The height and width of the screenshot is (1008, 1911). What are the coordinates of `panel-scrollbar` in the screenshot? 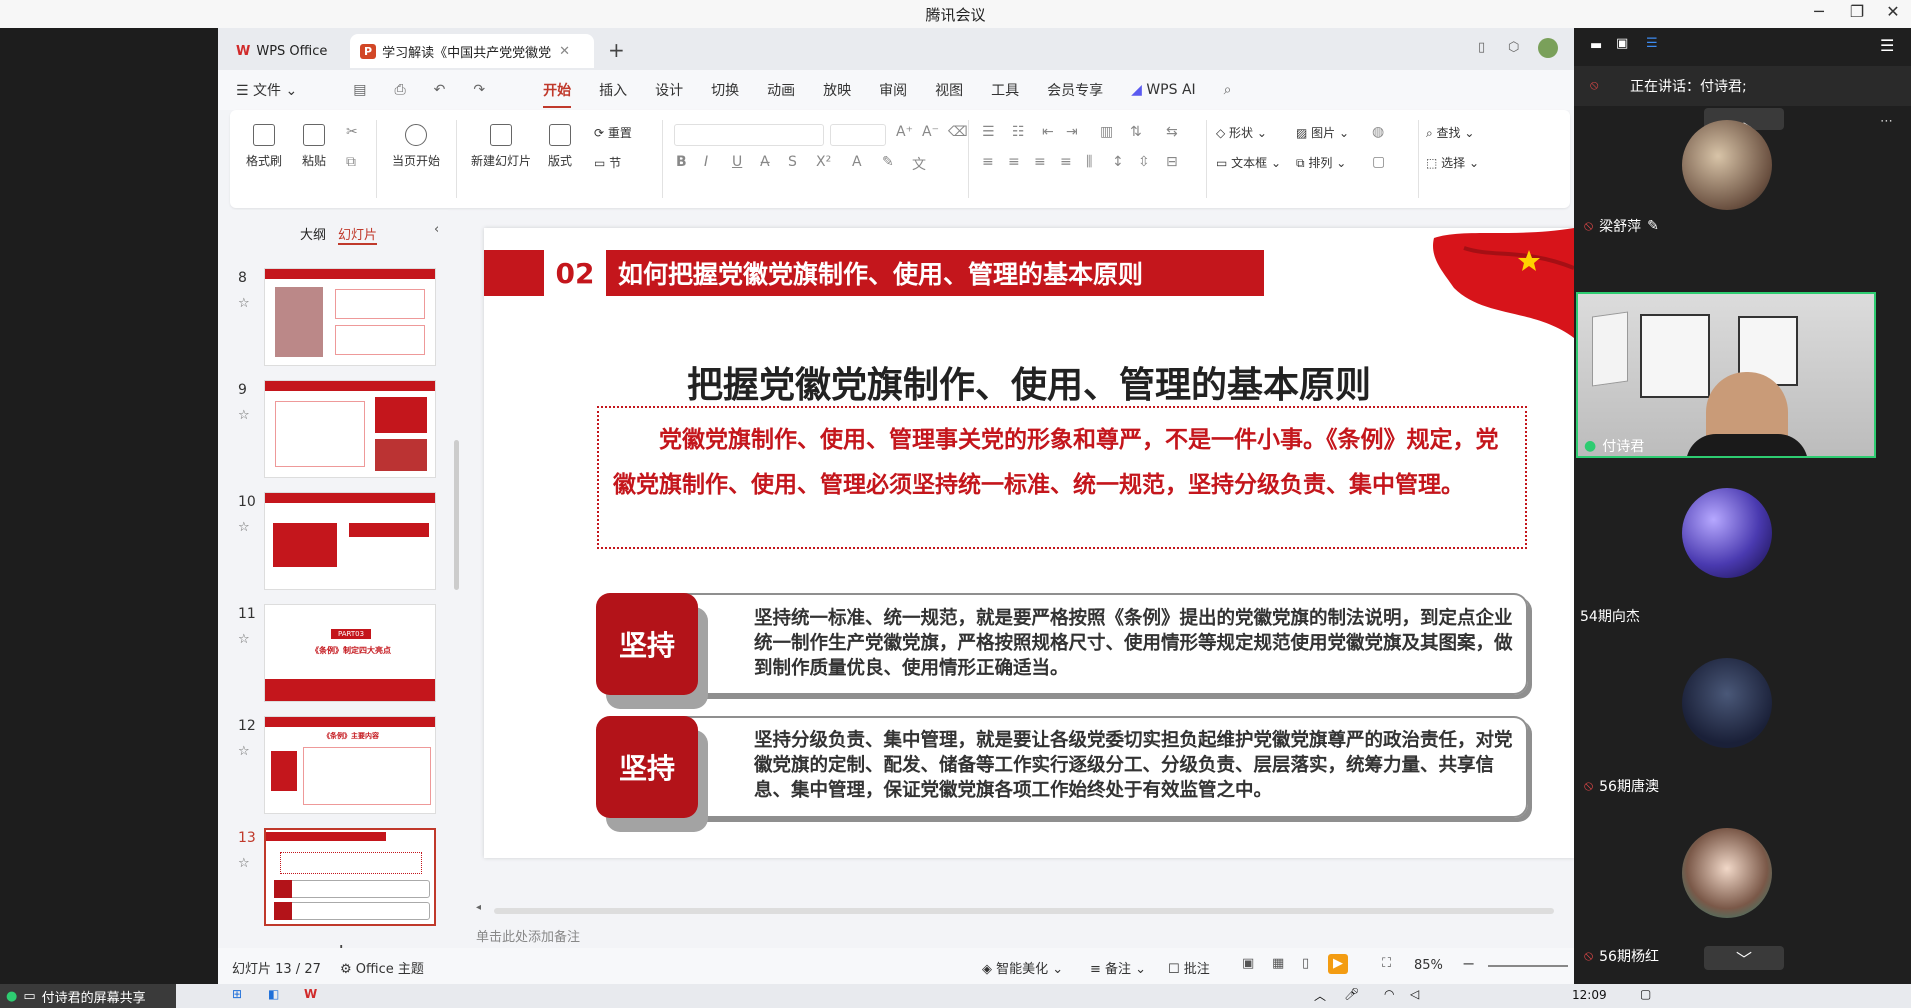 It's located at (456, 515).